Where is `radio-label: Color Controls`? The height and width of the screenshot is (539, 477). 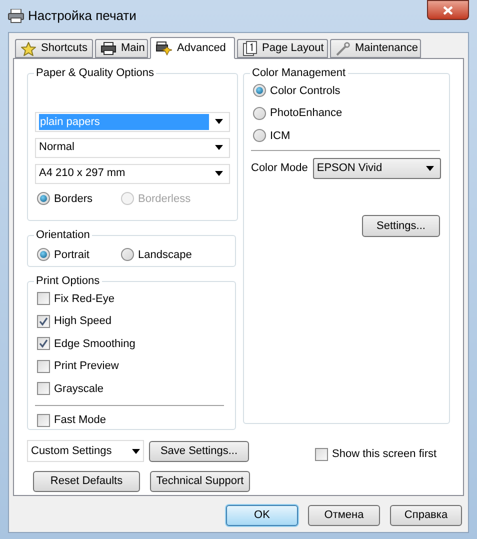 radio-label: Color Controls is located at coordinates (305, 91).